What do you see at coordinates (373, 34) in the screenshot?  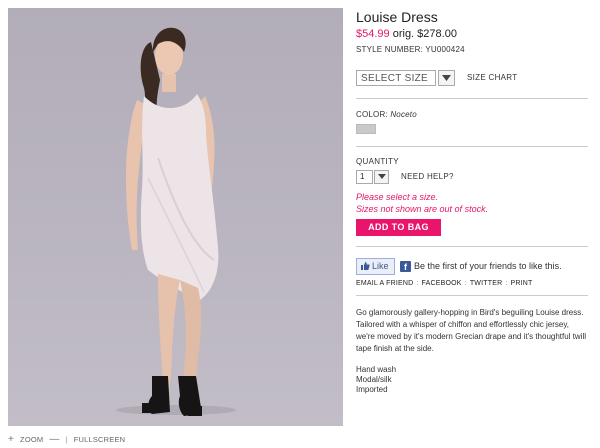 I see `sale-price: $54.99` at bounding box center [373, 34].